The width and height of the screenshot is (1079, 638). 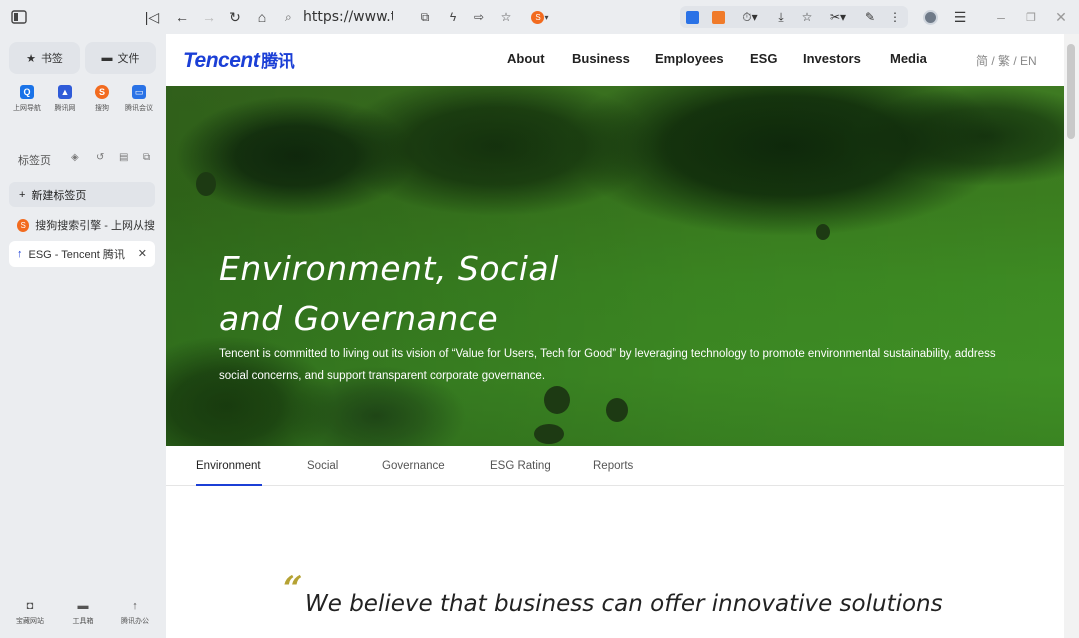 What do you see at coordinates (228, 466) in the screenshot?
I see `subnav-environment: Environment` at bounding box center [228, 466].